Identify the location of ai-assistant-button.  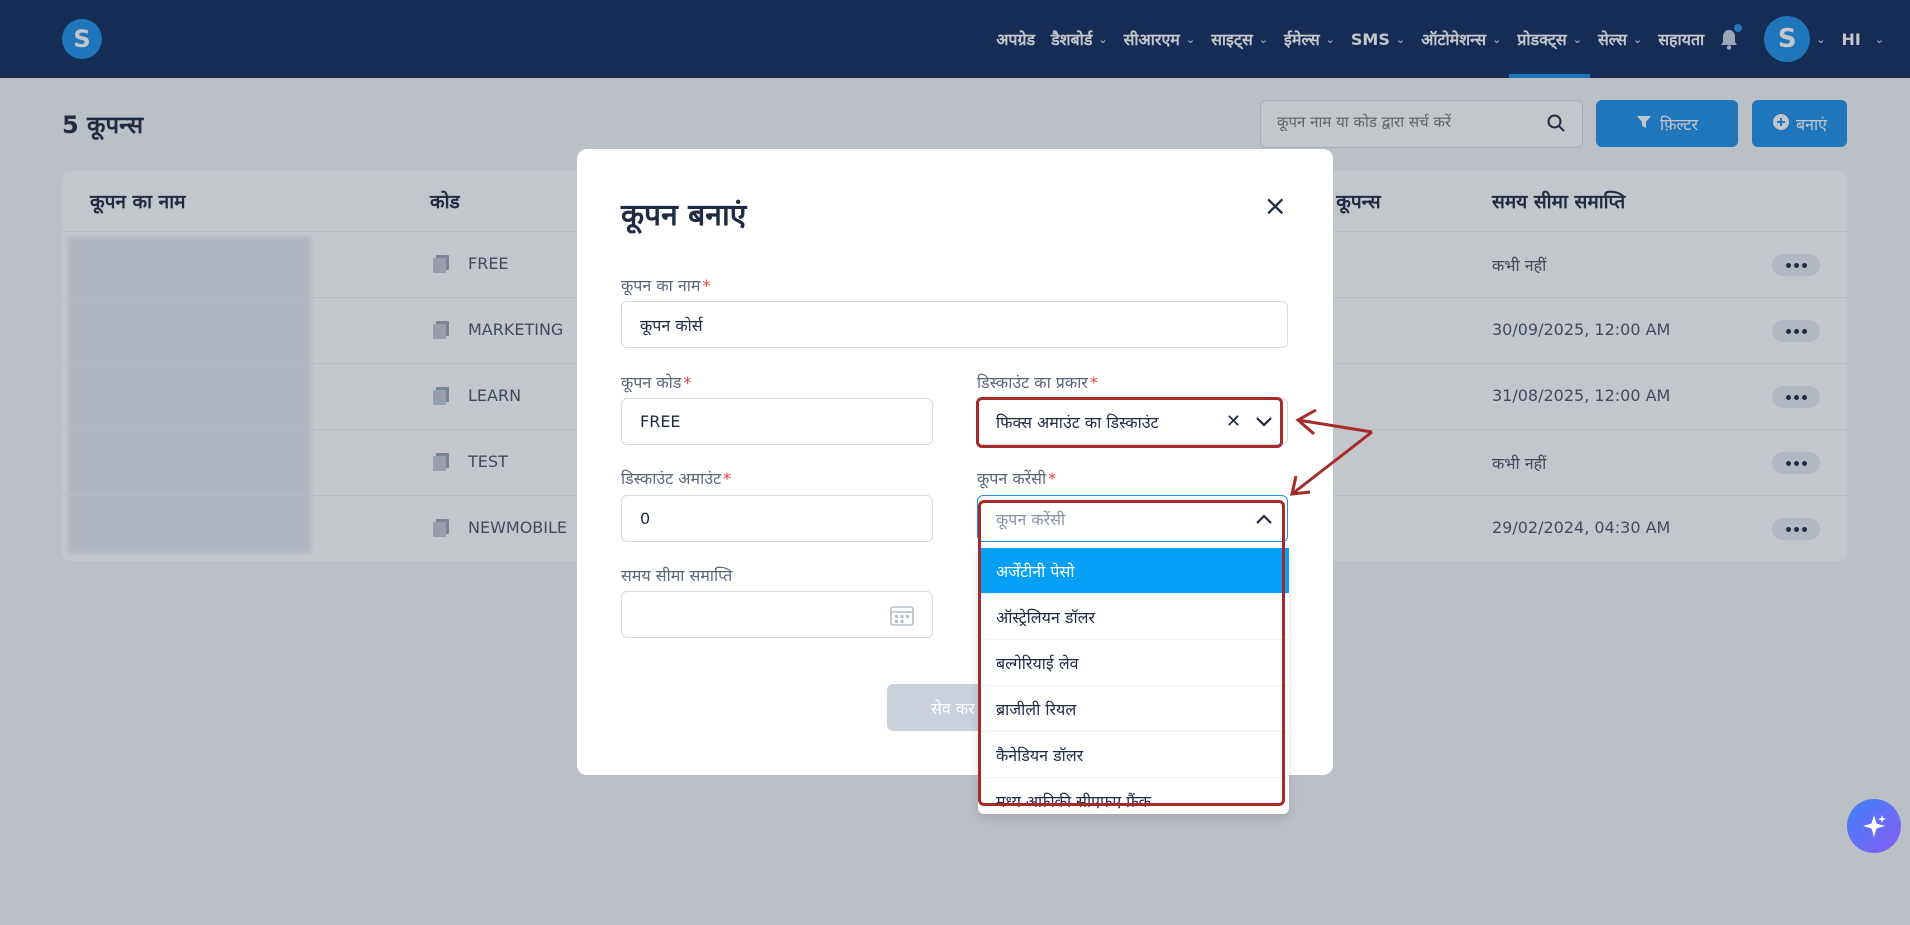
(1874, 826).